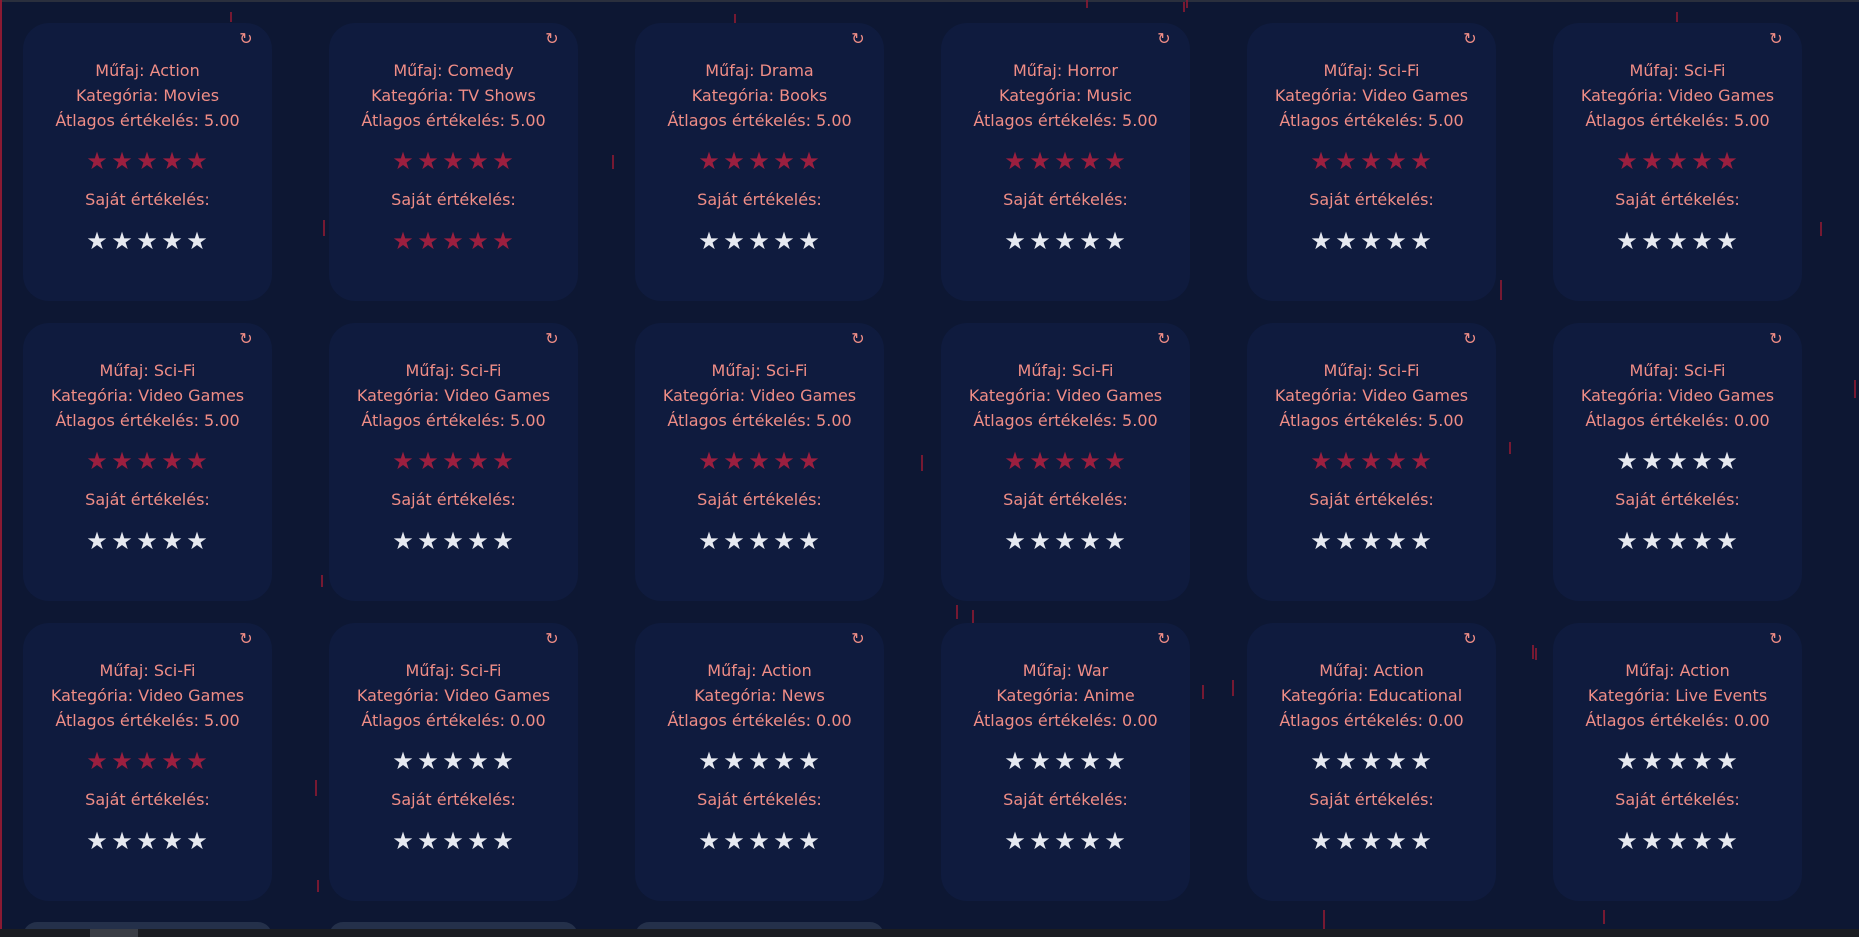  I want to click on scrollbar-thumb, so click(114, 933).